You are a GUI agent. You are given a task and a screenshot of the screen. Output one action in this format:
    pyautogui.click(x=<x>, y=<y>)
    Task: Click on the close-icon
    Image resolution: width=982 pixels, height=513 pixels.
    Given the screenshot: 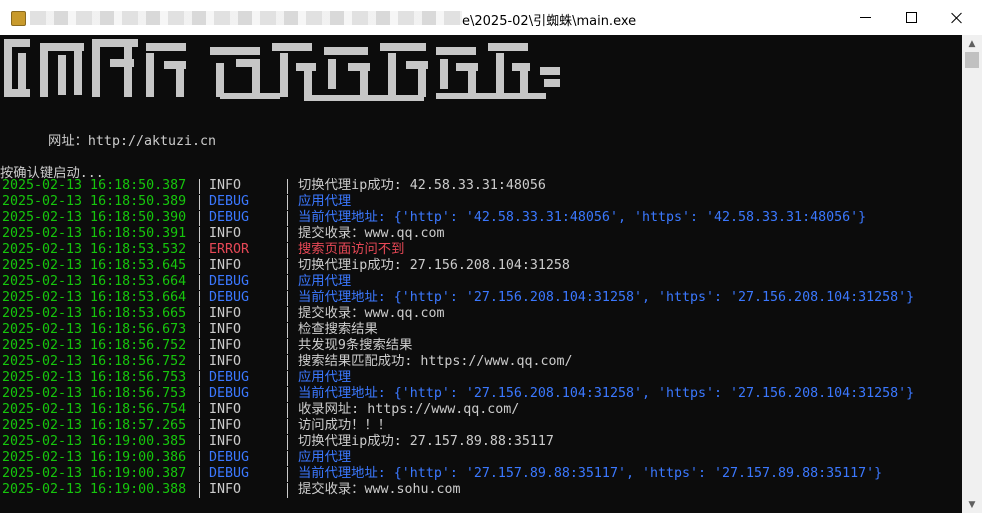 What is the action you would take?
    pyautogui.click(x=957, y=18)
    